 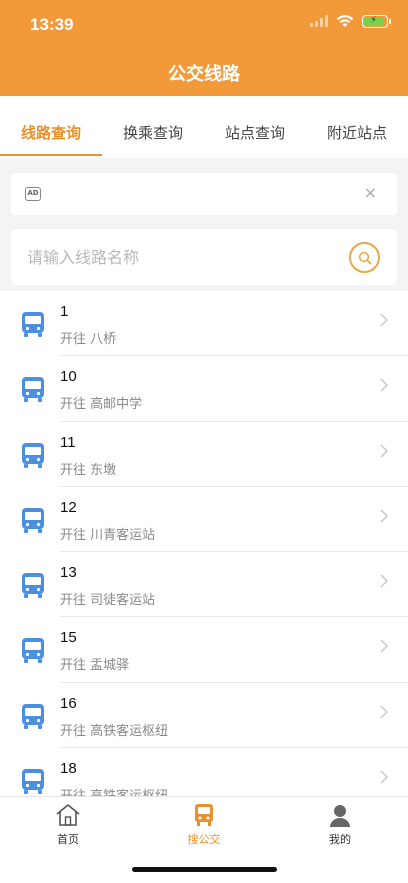 What do you see at coordinates (51, 127) in the screenshot?
I see `tab-route-query: 线路查询` at bounding box center [51, 127].